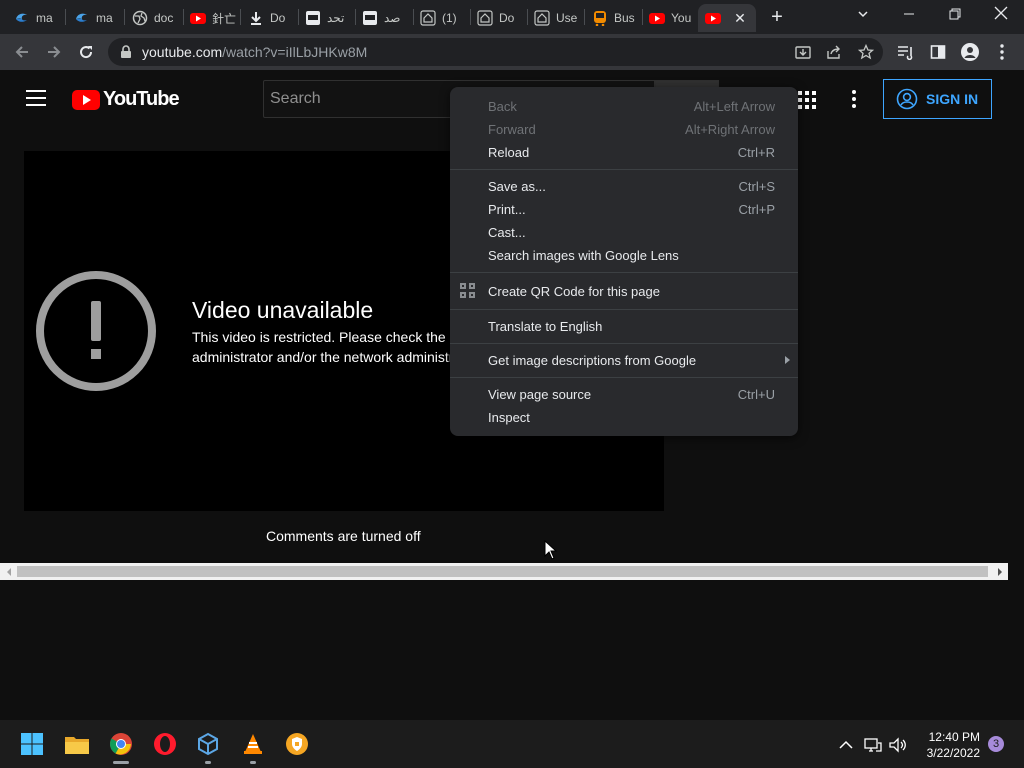 The height and width of the screenshot is (768, 1024). I want to click on tab-search-icon, so click(863, 15).